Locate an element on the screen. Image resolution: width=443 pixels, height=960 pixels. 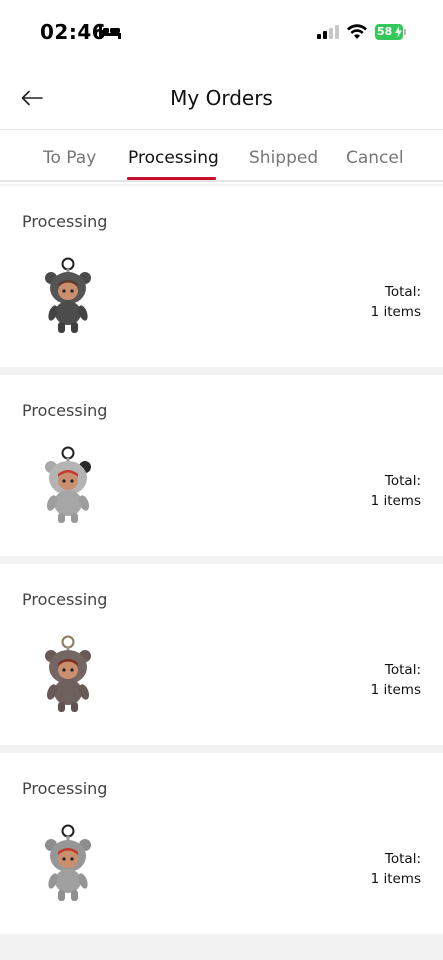
cellular-signal-icon is located at coordinates (328, 32).